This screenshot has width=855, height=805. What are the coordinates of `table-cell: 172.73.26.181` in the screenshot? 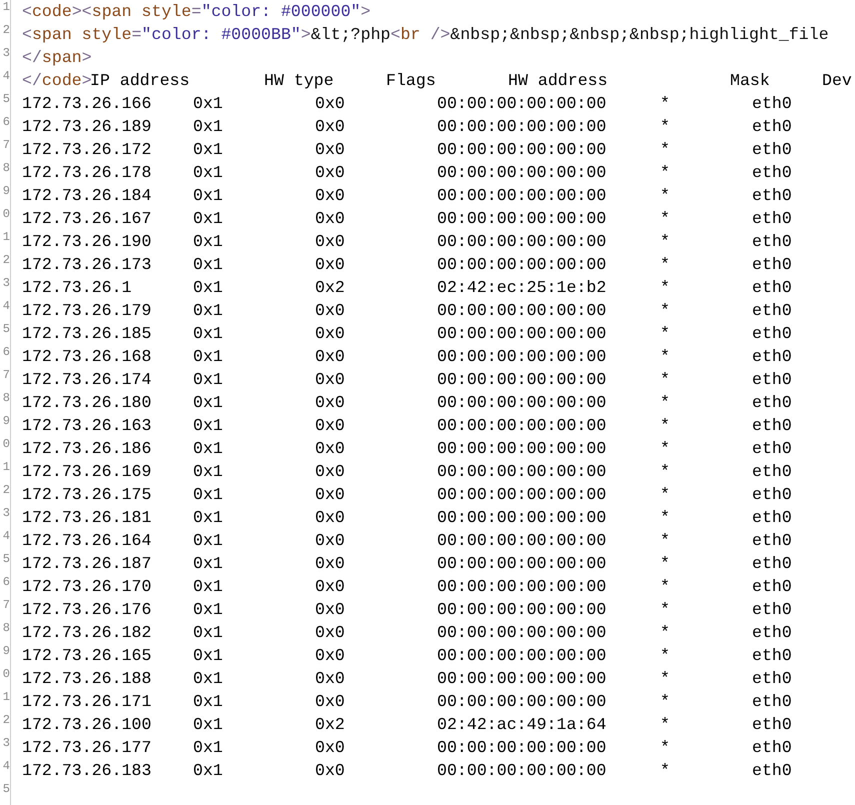 It's located at (87, 517).